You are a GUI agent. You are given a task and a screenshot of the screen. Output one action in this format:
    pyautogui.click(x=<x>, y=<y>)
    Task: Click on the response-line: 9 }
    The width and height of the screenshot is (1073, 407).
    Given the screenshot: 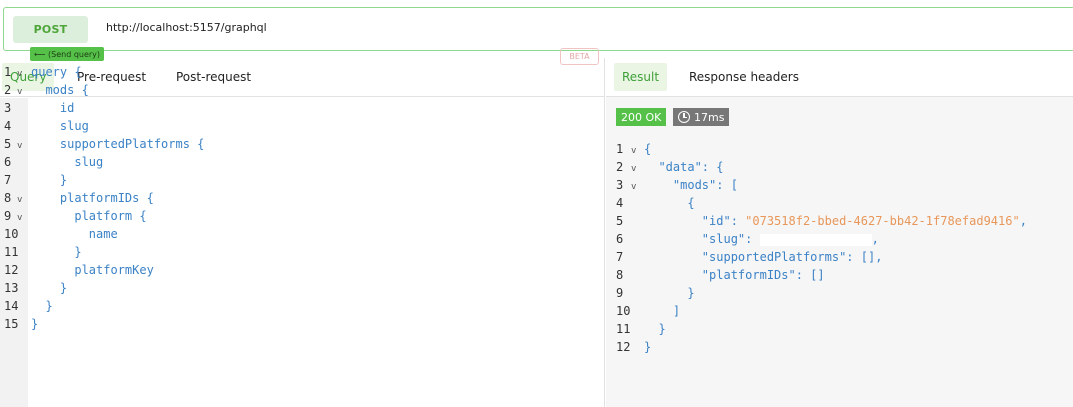 What is the action you would take?
    pyautogui.click(x=839, y=293)
    